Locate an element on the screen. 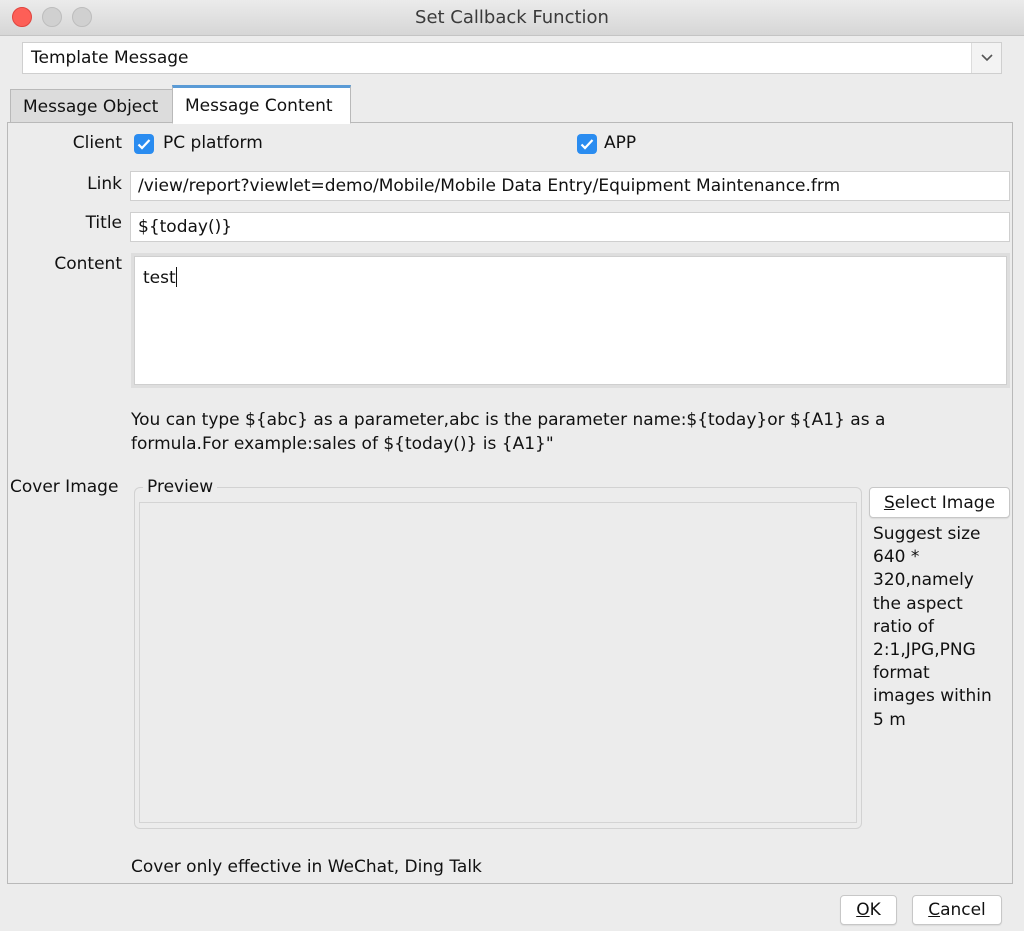 The width and height of the screenshot is (1024, 931). suggest-line: 2:1,JPG,PNG is located at coordinates (924, 650).